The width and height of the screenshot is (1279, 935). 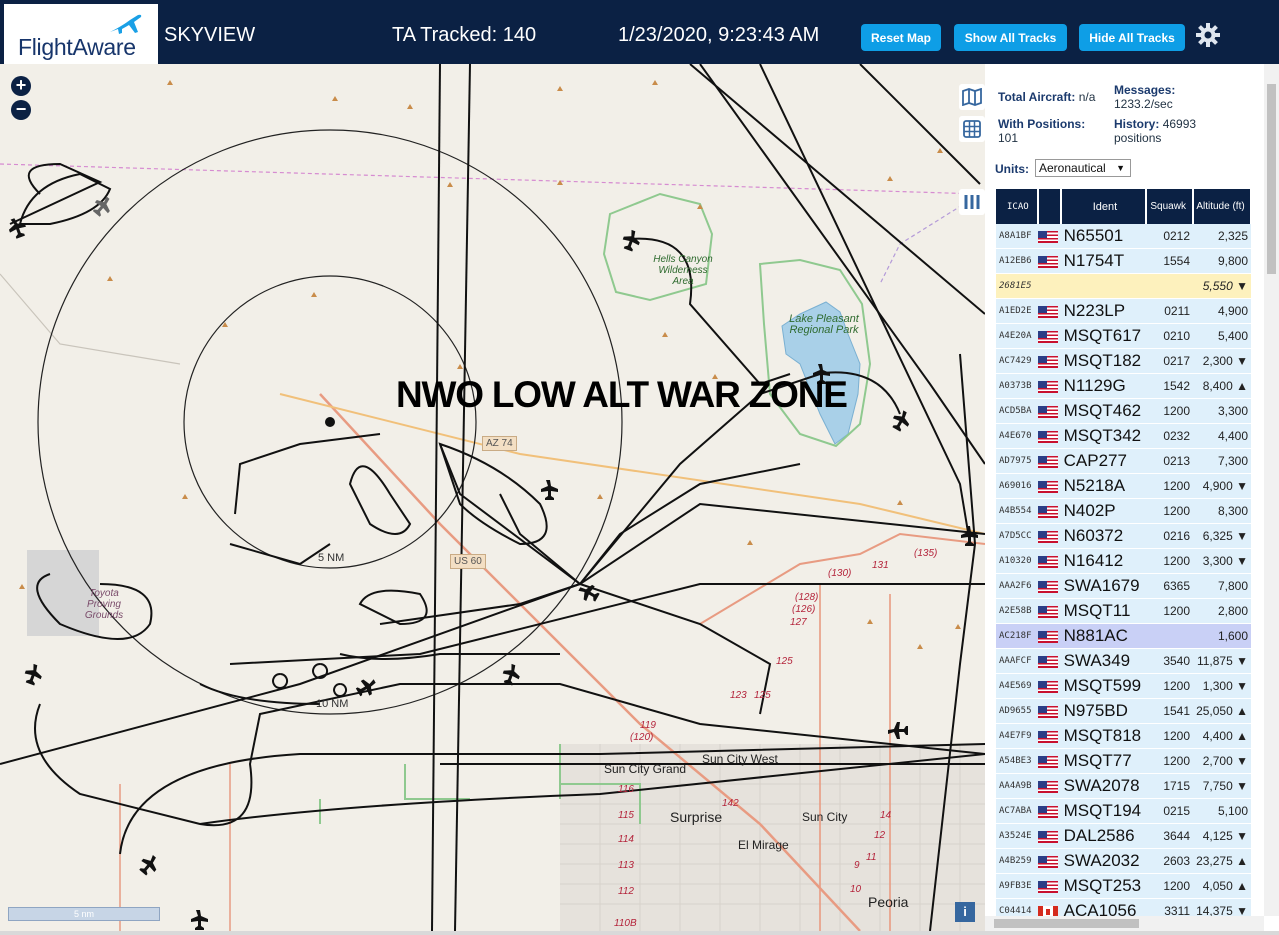 I want to click on table-row: AAAFCF SWA349 3540 11,875 ▼, so click(x=1123, y=661).